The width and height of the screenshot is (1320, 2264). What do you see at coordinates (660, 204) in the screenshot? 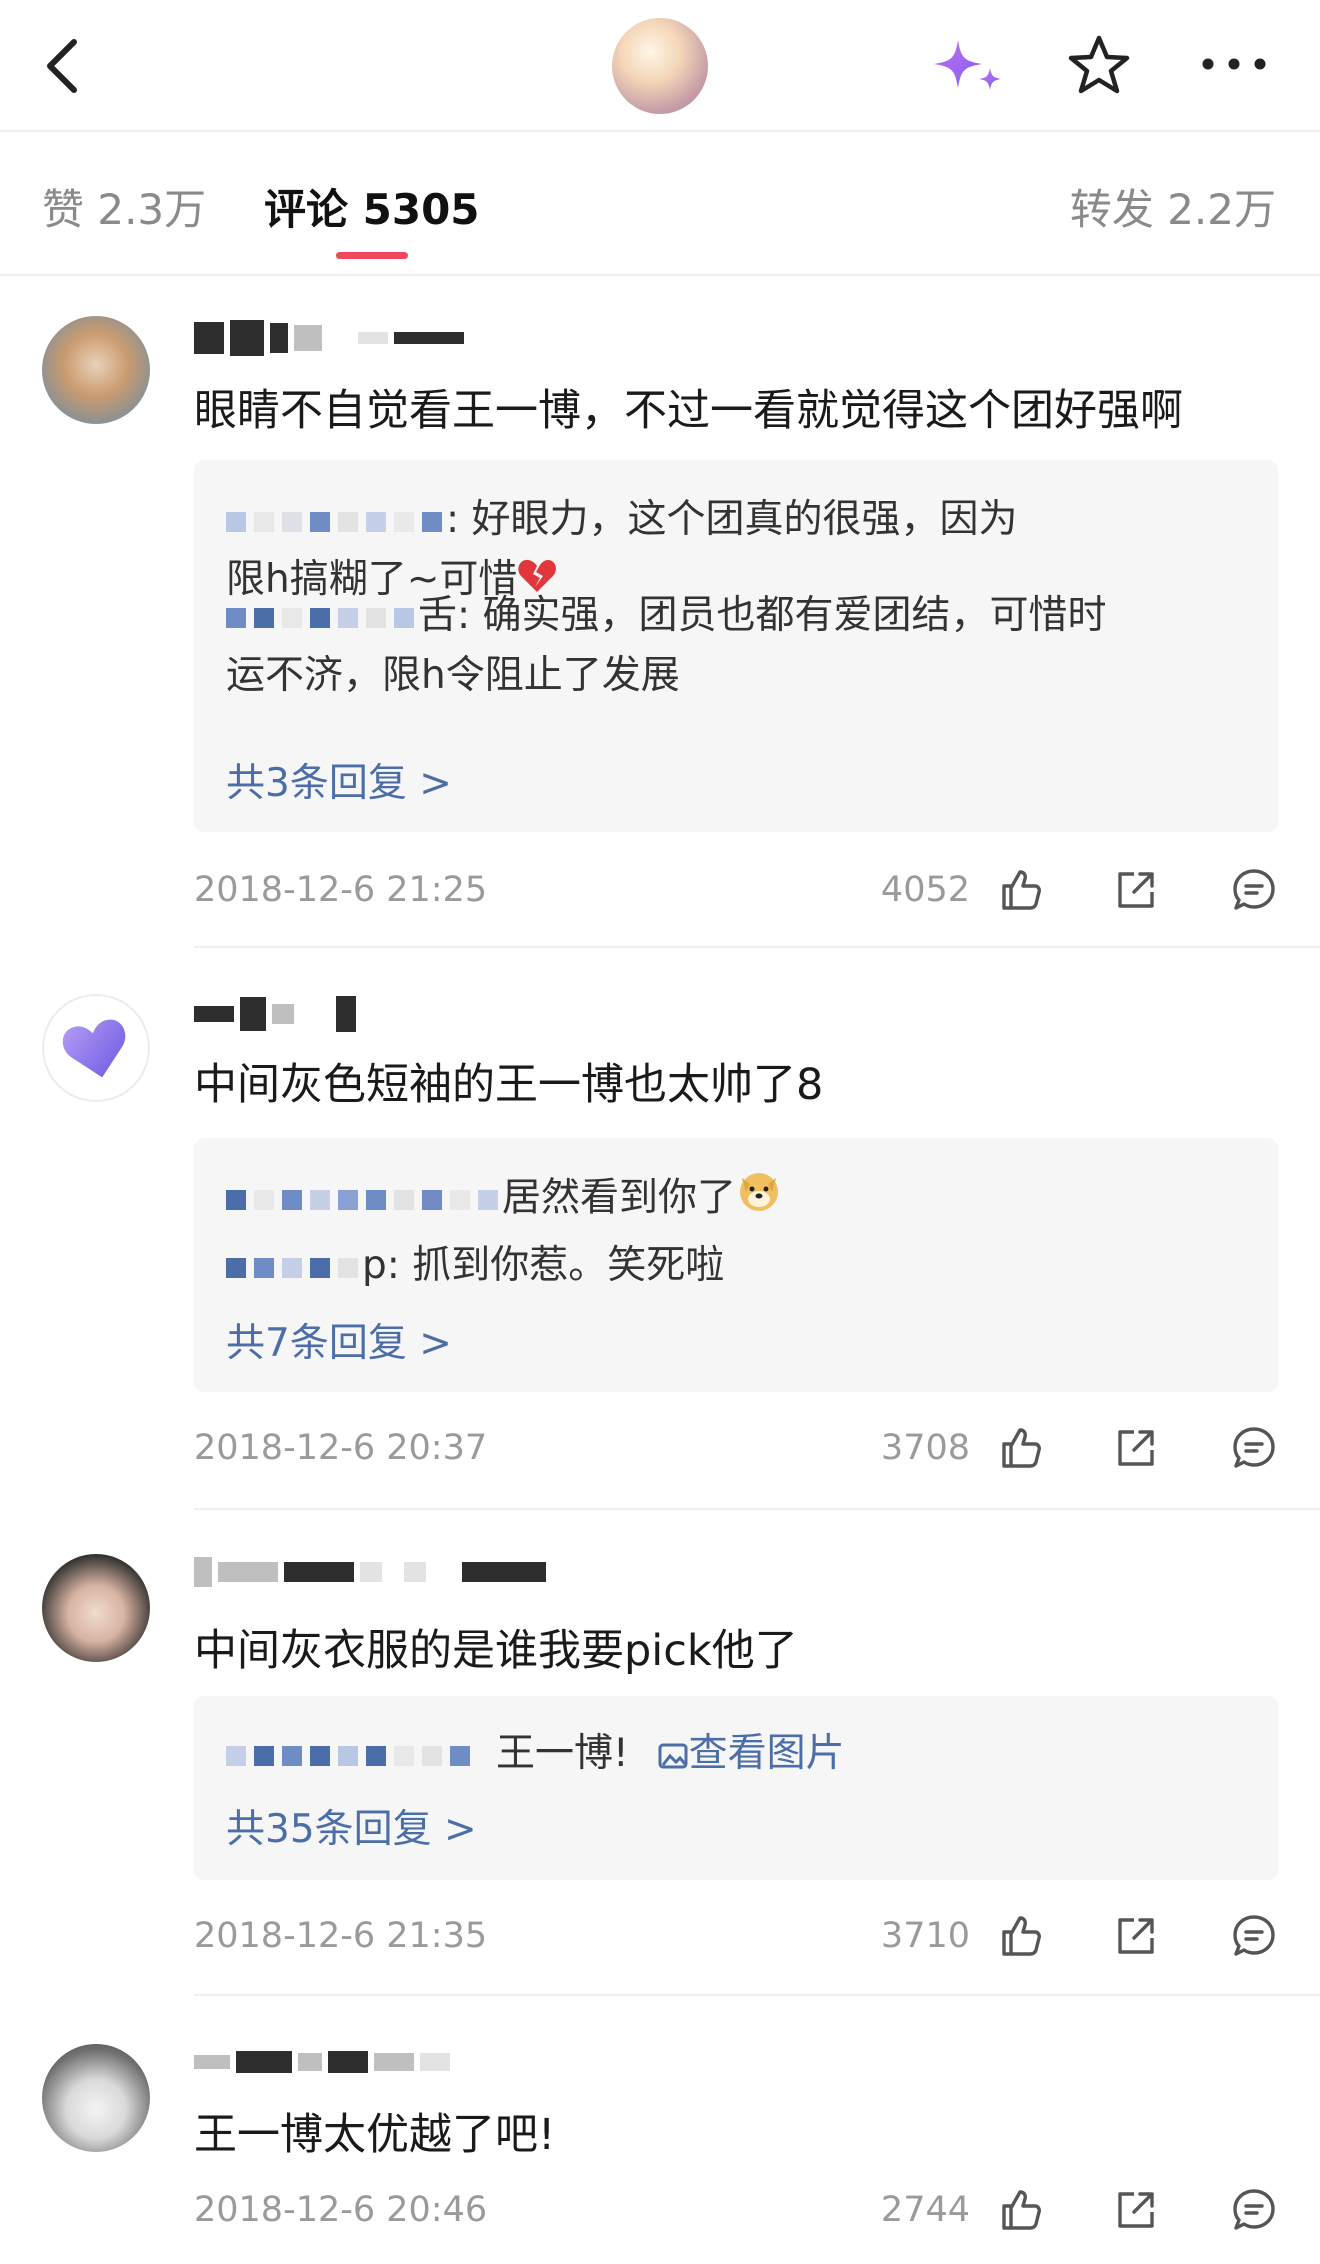
I see `tab-bar: 赞 2.3万 评论 5305 转发 2.2万` at bounding box center [660, 204].